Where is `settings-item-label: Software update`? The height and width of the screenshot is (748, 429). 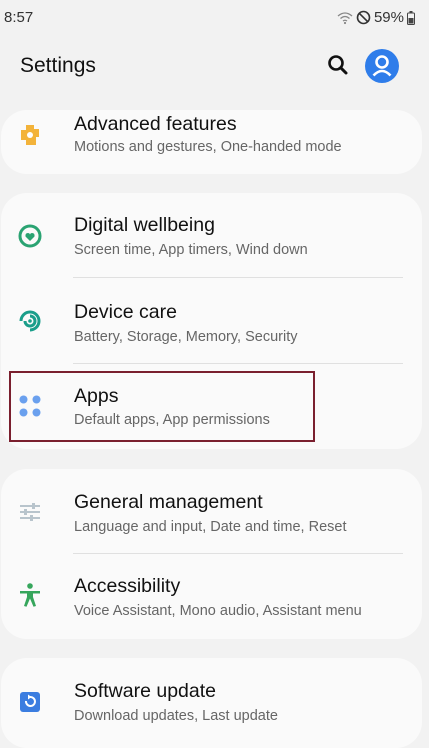
settings-item-label: Software update is located at coordinates (145, 691).